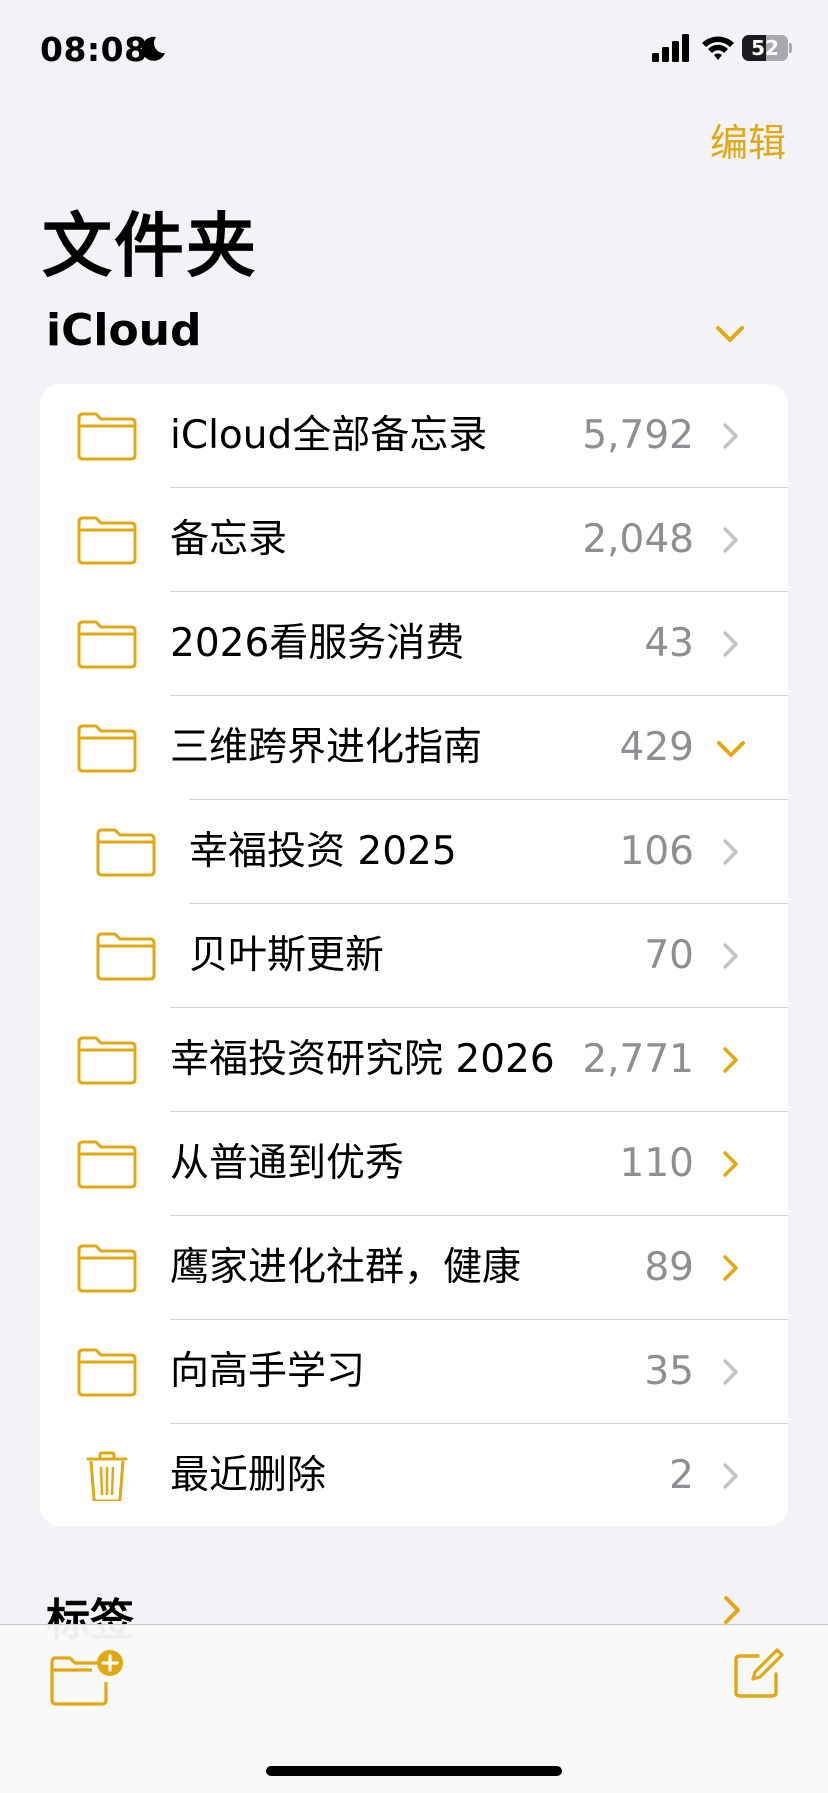  What do you see at coordinates (326, 747) in the screenshot?
I see `folder-label: 三维跨界进化指南` at bounding box center [326, 747].